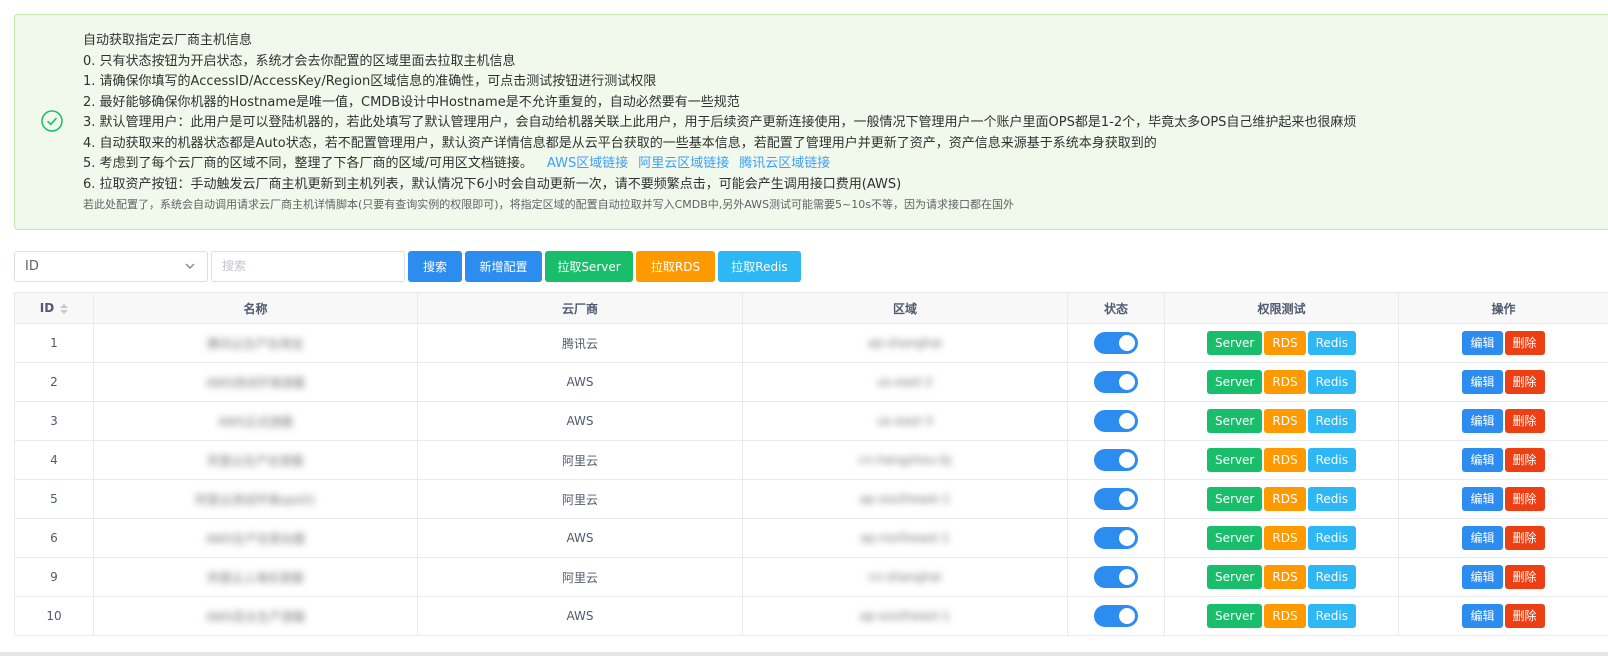 The image size is (1608, 672). Describe the element at coordinates (111, 266) in the screenshot. I see `search-field-select: ID` at that location.